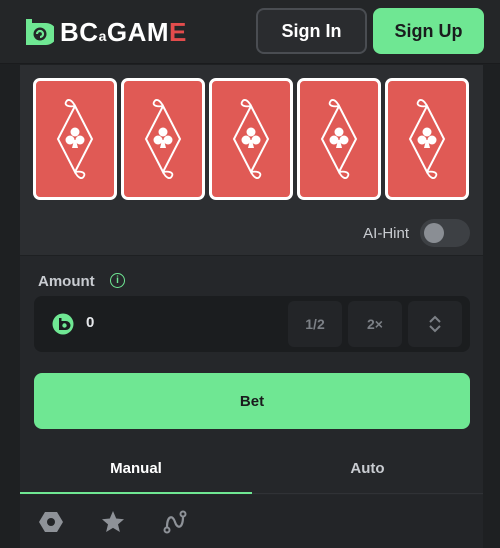 Image resolution: width=500 pixels, height=548 pixels. What do you see at coordinates (315, 324) in the screenshot?
I see `half-button: 1/2` at bounding box center [315, 324].